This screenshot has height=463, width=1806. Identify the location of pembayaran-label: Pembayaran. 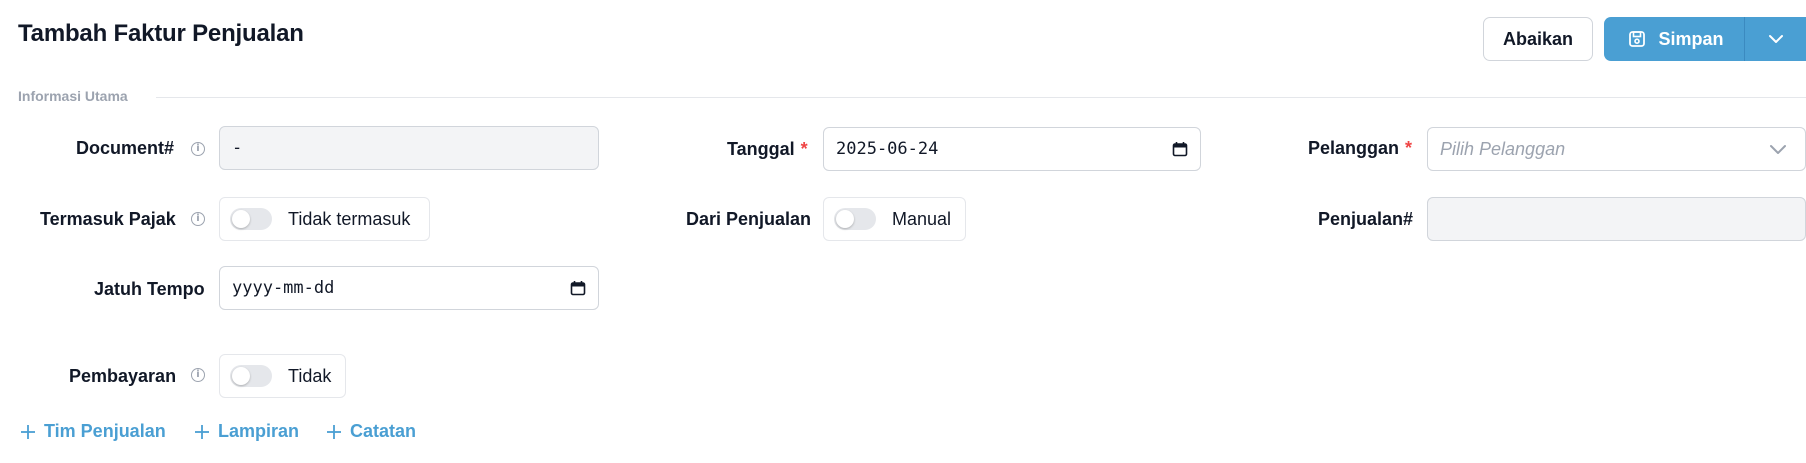
(123, 376).